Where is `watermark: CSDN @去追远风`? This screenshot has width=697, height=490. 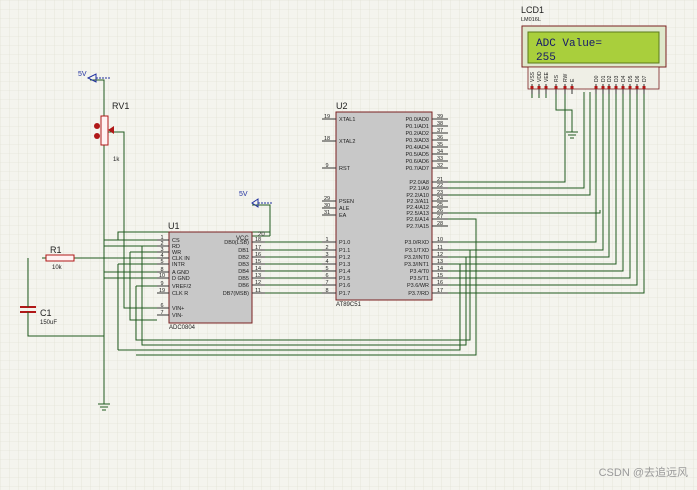 watermark: CSDN @去追远风 is located at coordinates (643, 472).